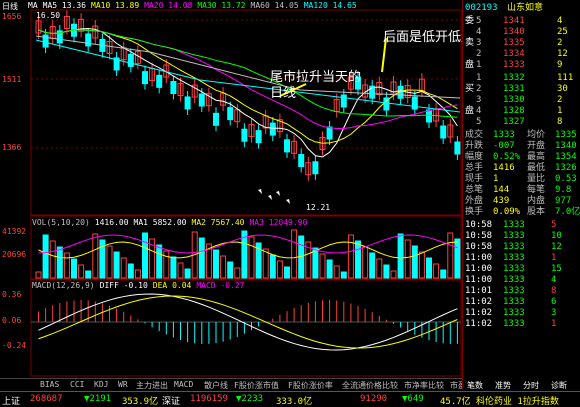  I want to click on price-axis-top: 1656, so click(12, 16).